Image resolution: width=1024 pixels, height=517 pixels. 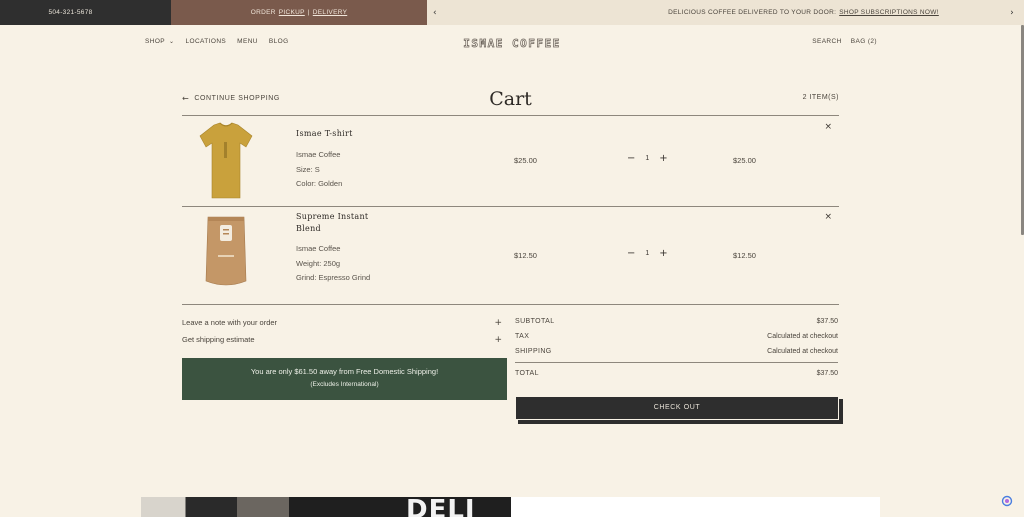 I want to click on product-name: Supreme Instant Blend, so click(x=341, y=223).